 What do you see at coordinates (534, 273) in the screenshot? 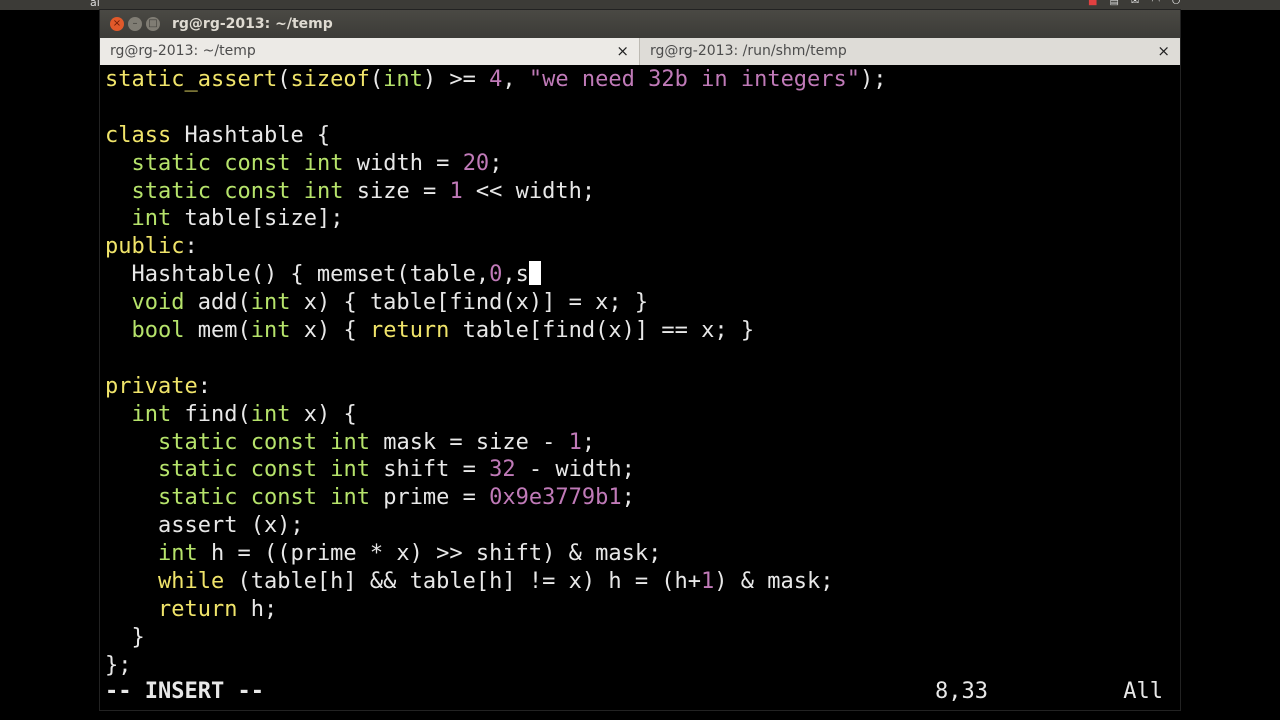
I see `text-cursor` at bounding box center [534, 273].